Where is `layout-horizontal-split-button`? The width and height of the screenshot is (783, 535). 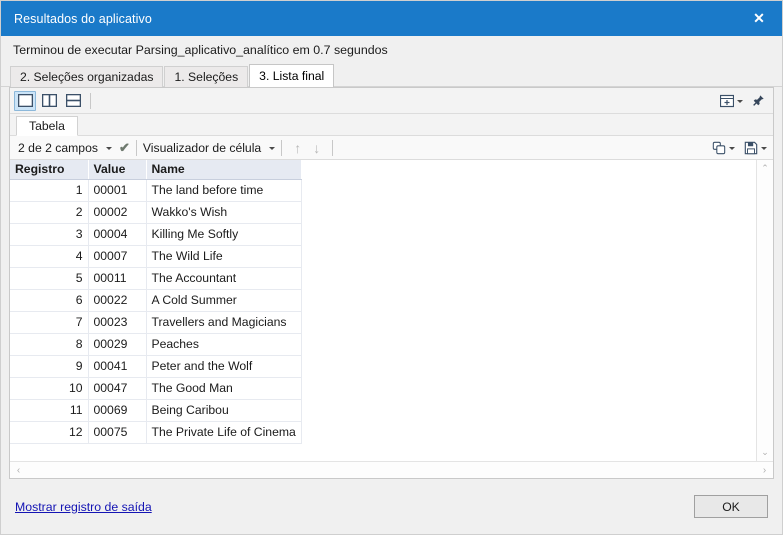
layout-horizontal-split-button is located at coordinates (73, 101).